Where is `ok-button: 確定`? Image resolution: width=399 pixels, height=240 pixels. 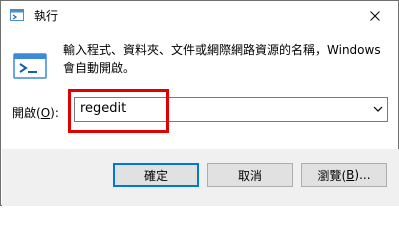 ok-button: 確定 is located at coordinates (156, 175).